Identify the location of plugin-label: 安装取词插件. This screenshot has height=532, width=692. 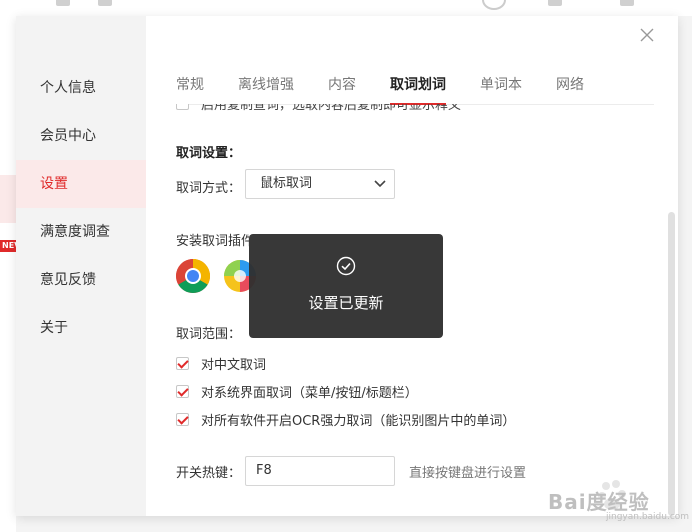
(212, 241).